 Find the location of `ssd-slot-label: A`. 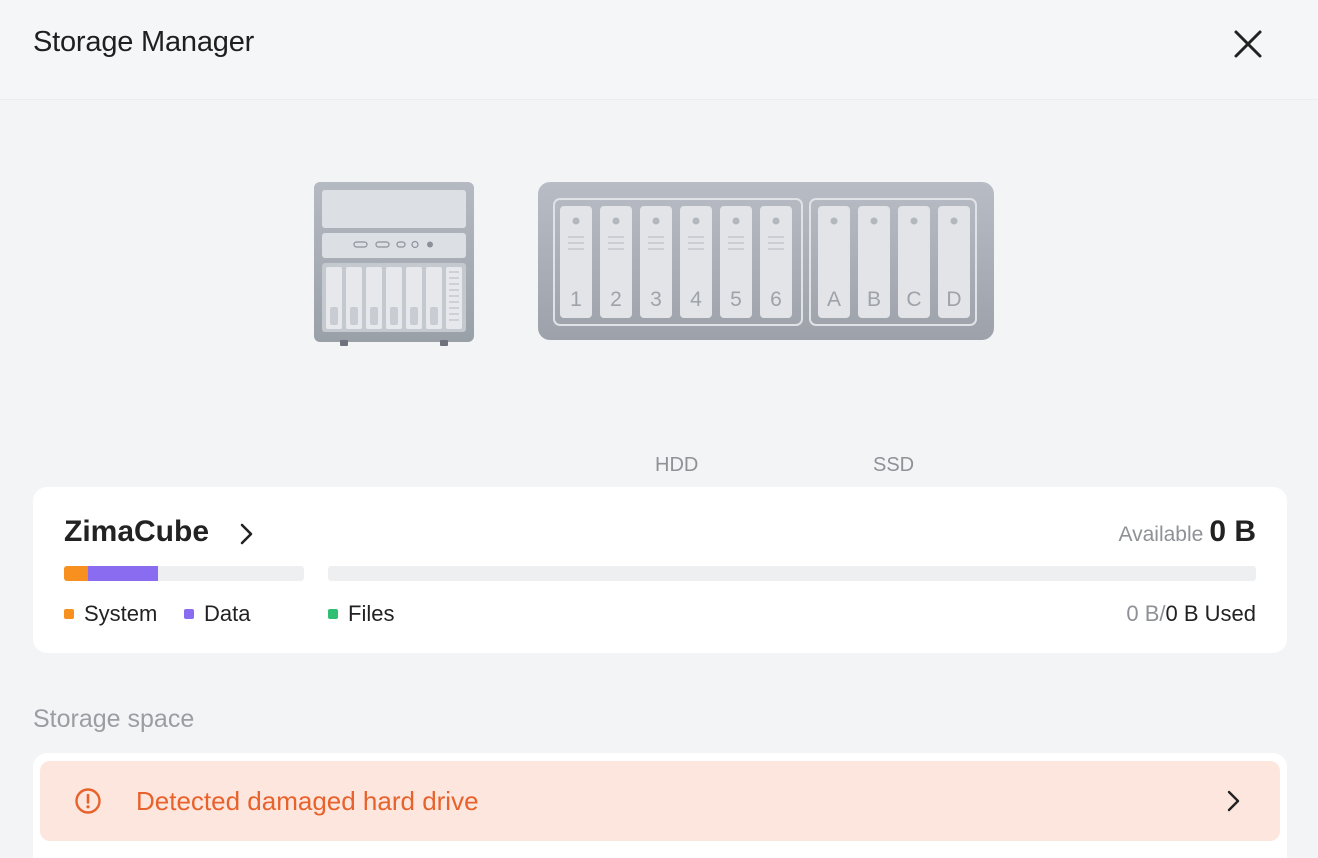

ssd-slot-label: A is located at coordinates (834, 299).